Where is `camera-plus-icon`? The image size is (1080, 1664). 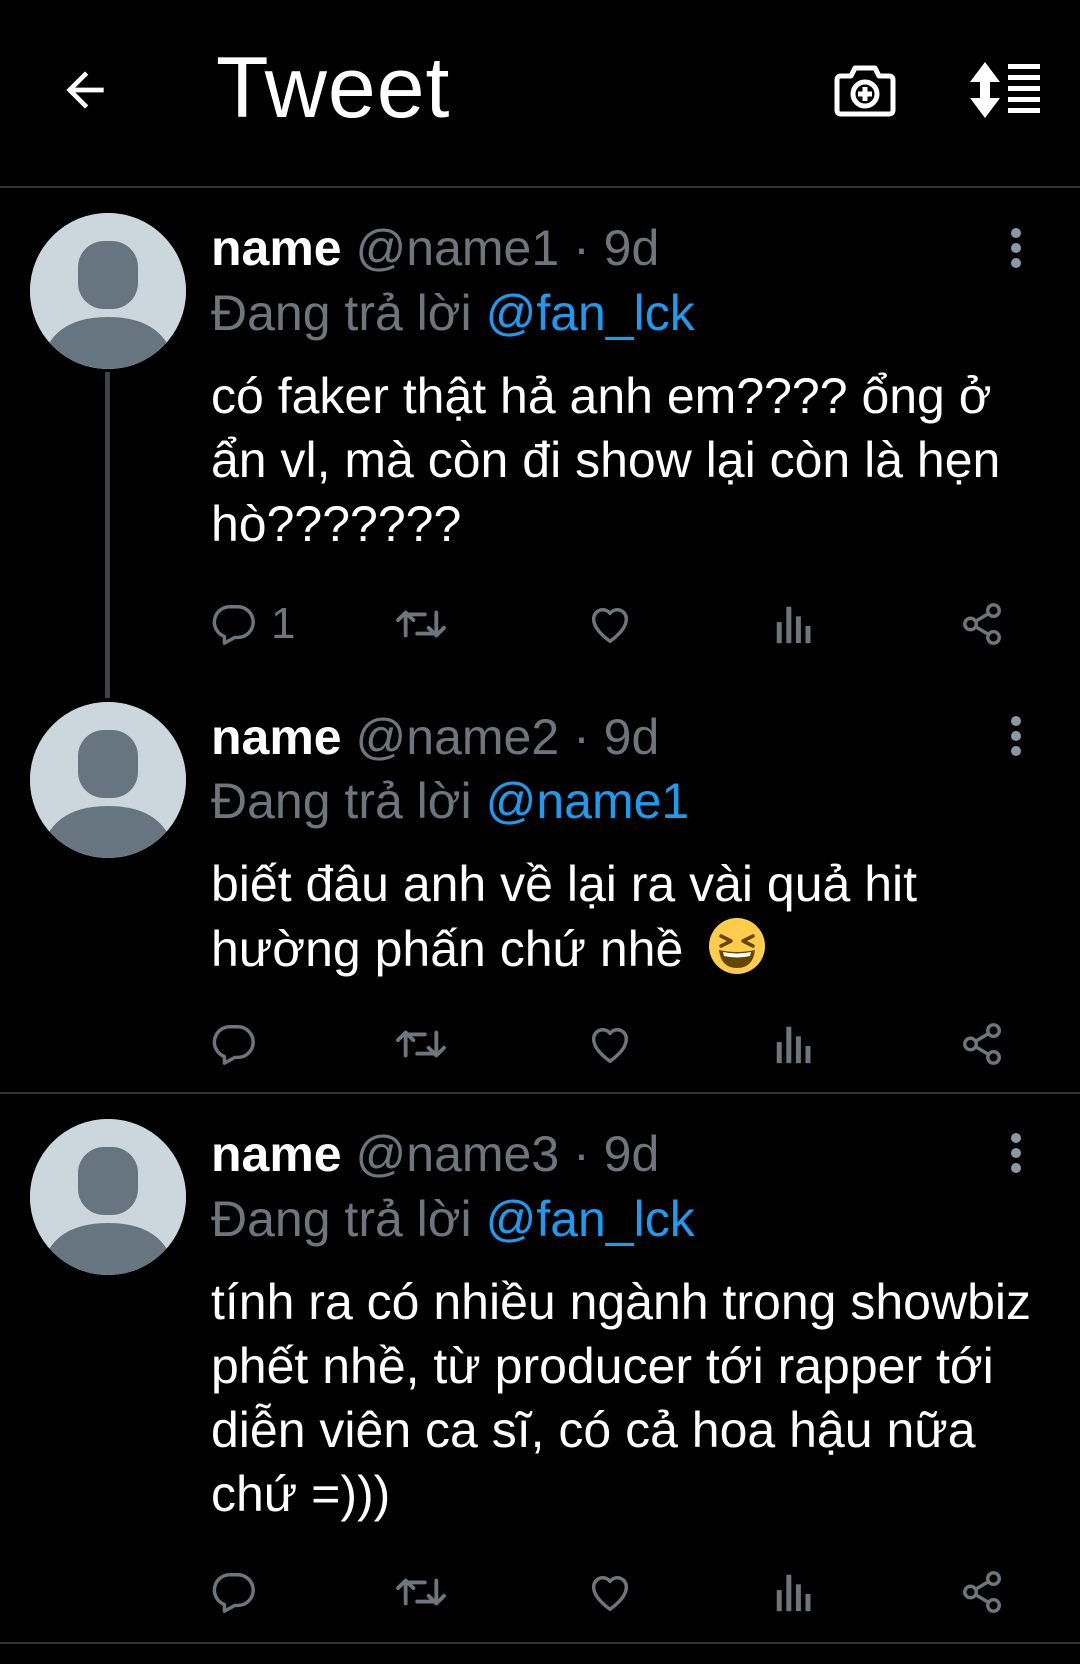
camera-plus-icon is located at coordinates (865, 91).